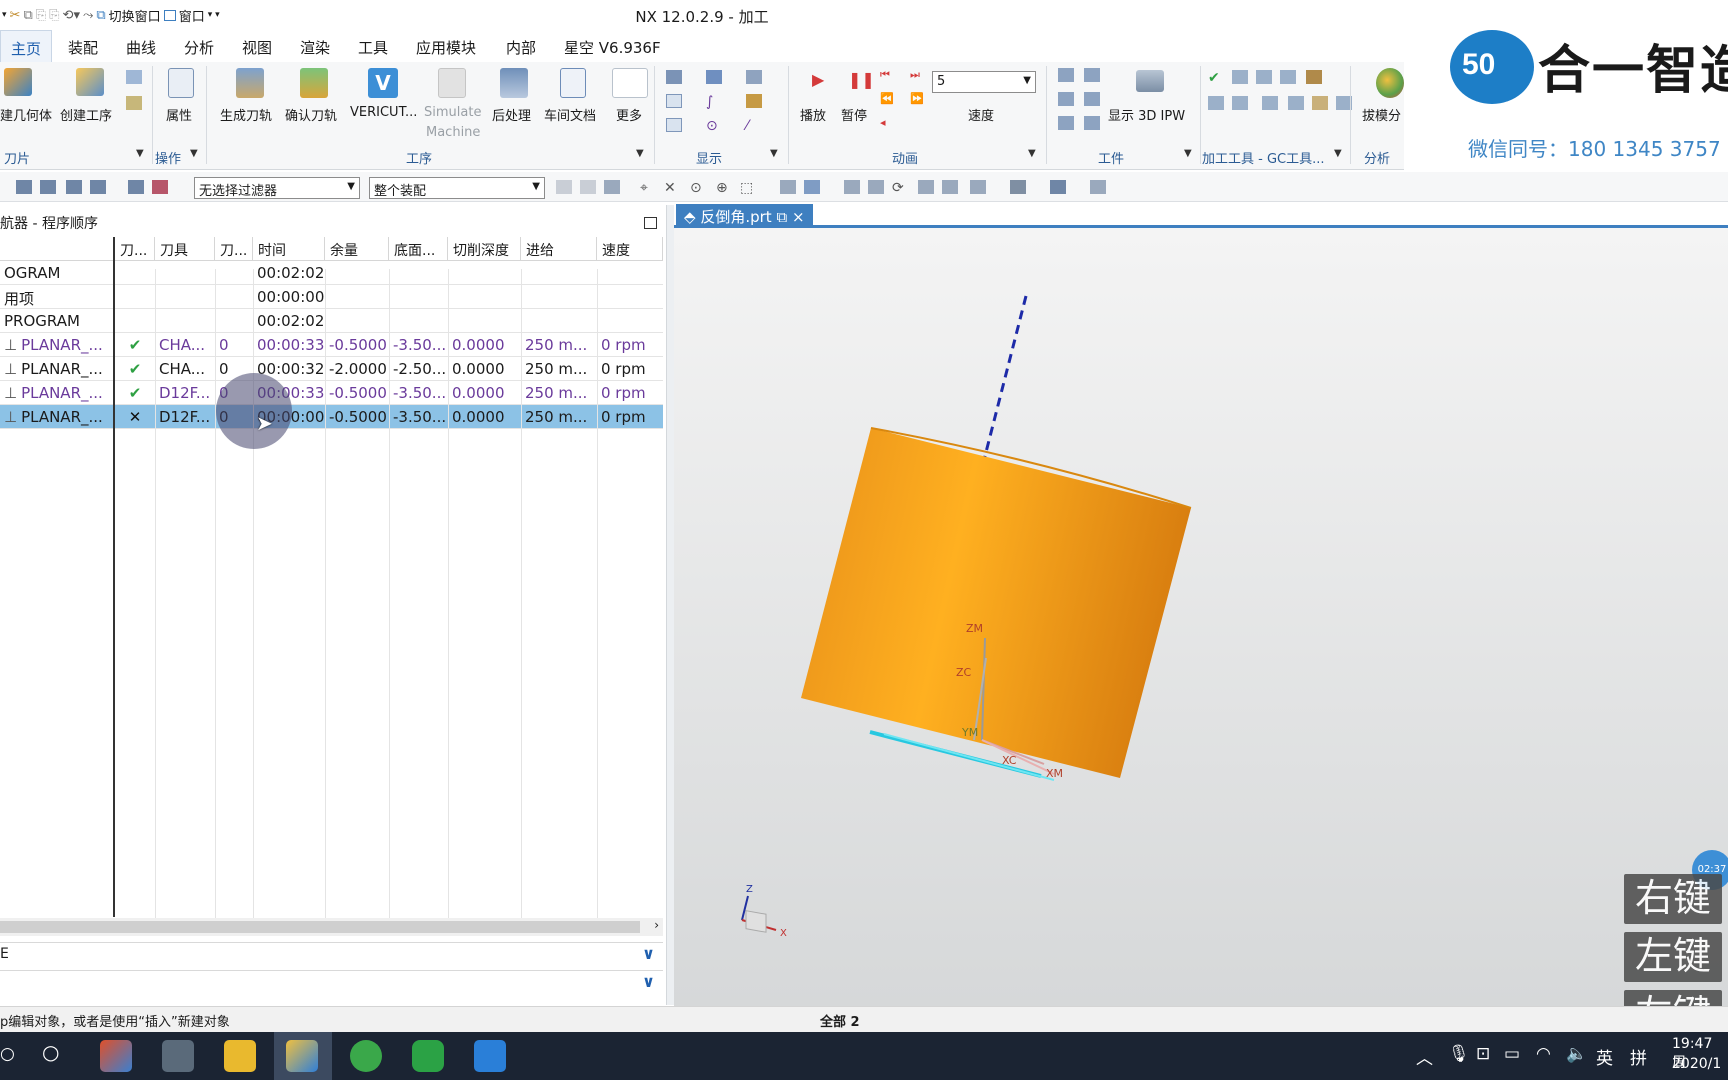 The image size is (1728, 1080). What do you see at coordinates (861, 79) in the screenshot?
I see `pause-icon: ❚❚` at bounding box center [861, 79].